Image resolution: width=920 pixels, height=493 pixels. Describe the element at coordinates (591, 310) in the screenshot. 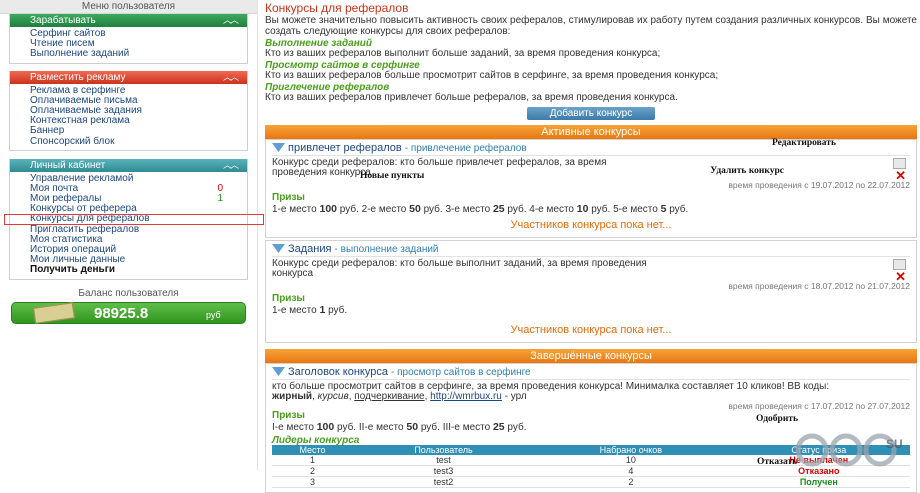

I see `prizes-list: 1-е место 1 руб.` at that location.